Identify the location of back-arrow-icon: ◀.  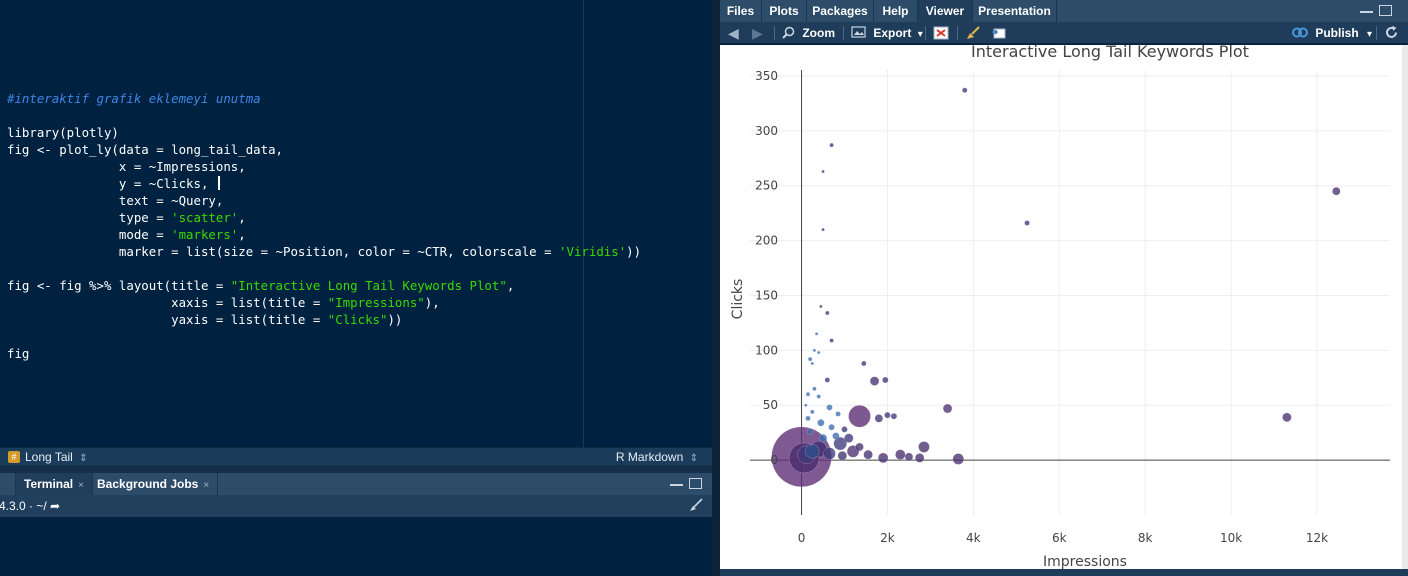
(733, 33).